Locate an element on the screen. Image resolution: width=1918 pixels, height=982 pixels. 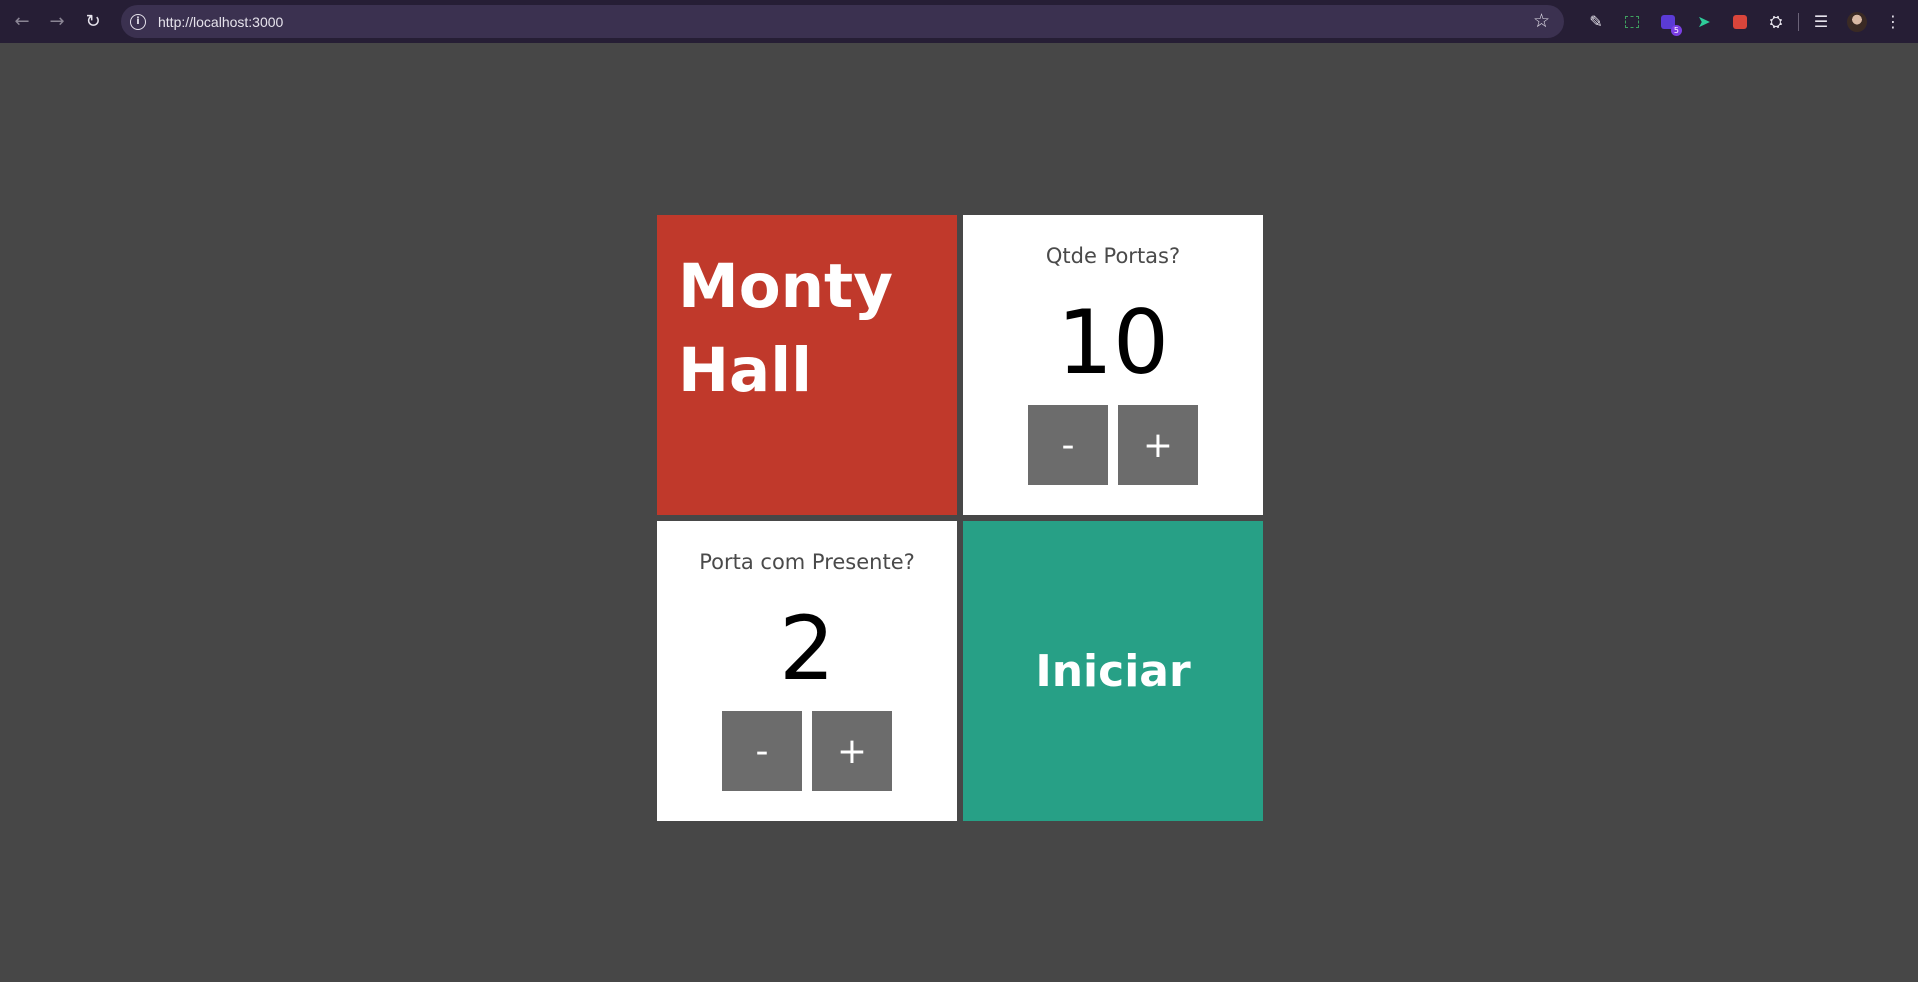
arrow-left-icon: ← is located at coordinates (22, 21).